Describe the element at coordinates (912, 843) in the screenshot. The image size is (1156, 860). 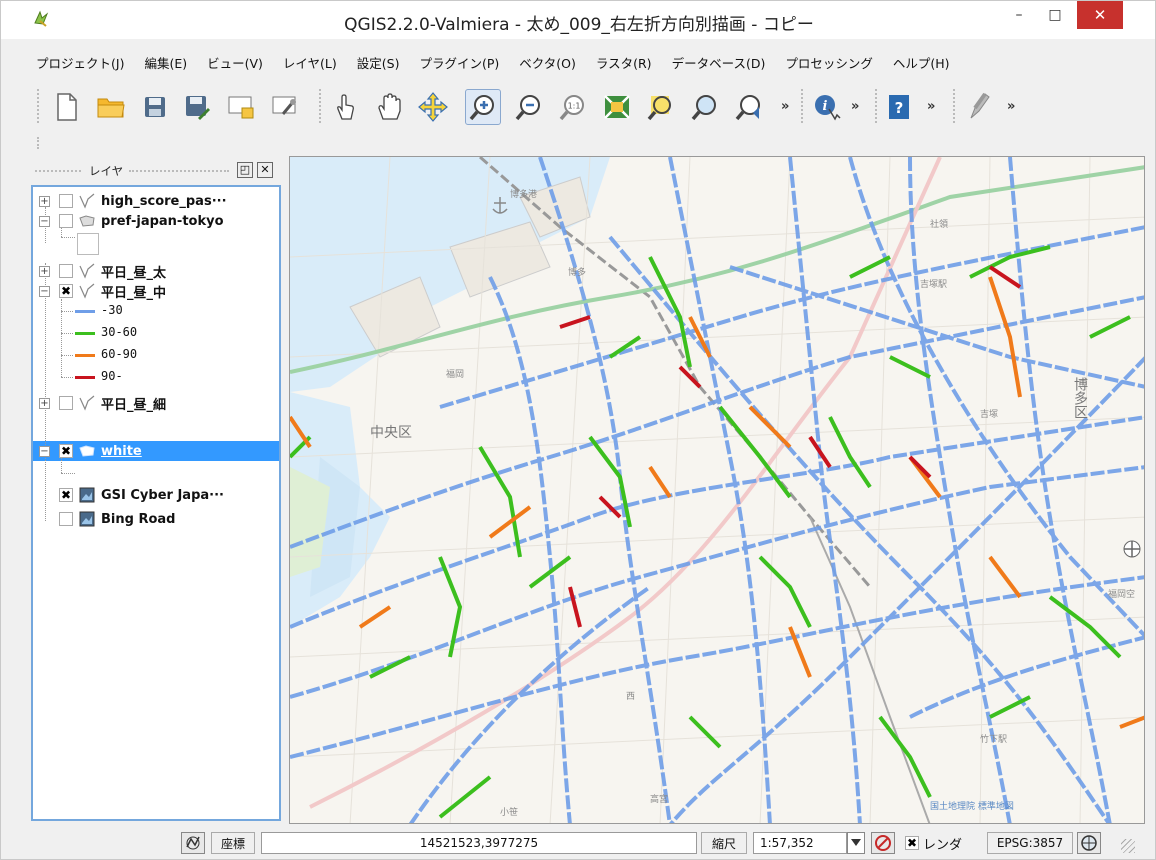
I see `render-checkbox: ✖` at that location.